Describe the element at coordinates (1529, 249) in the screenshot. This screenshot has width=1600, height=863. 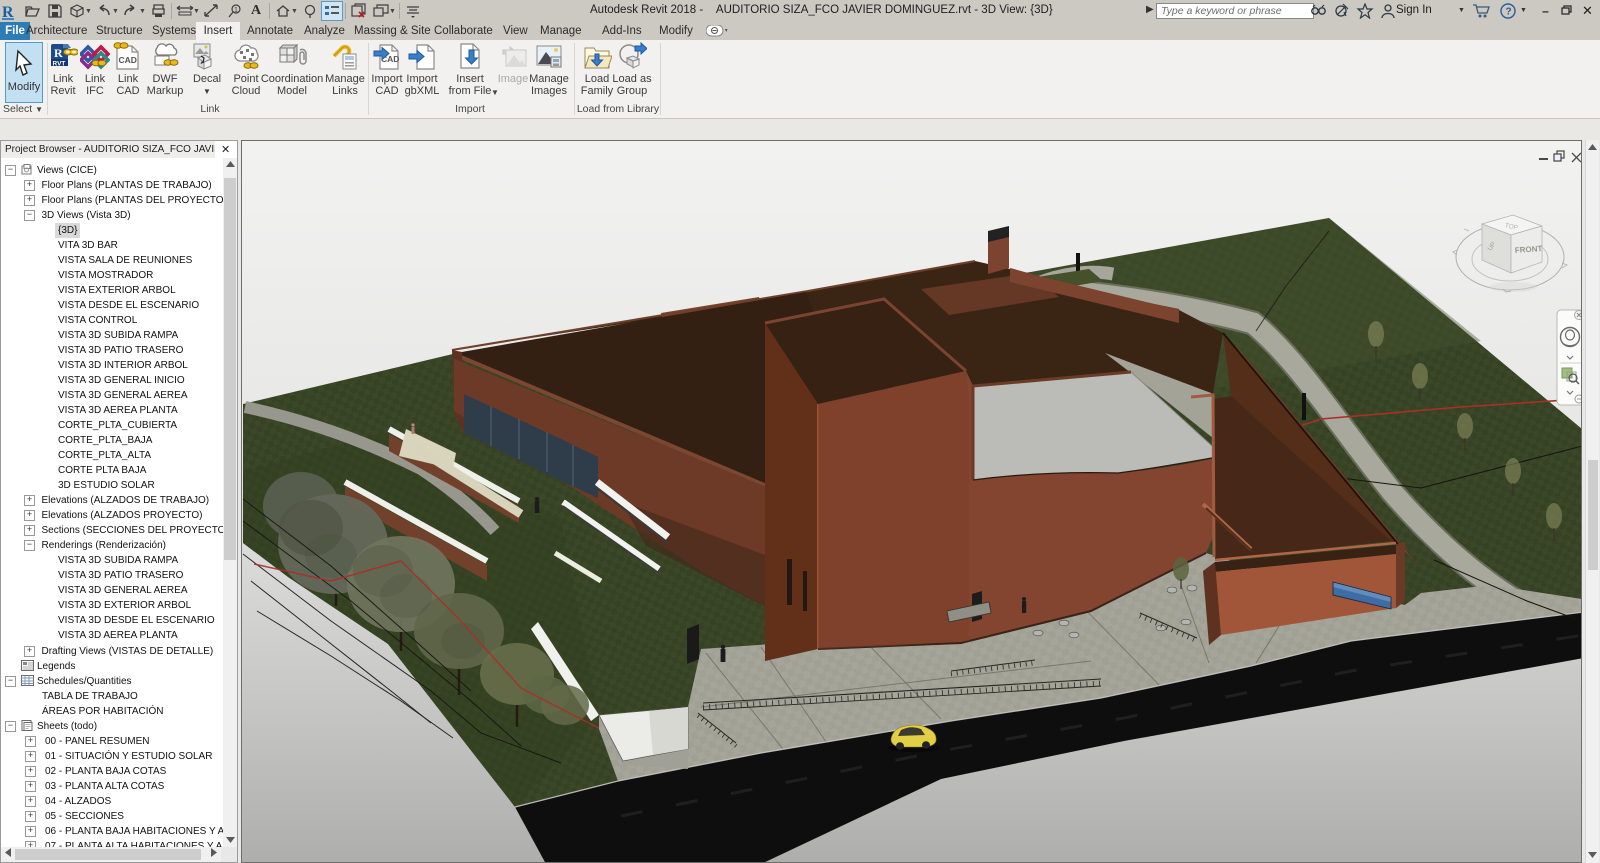
I see `svg-text: FRONT` at that location.